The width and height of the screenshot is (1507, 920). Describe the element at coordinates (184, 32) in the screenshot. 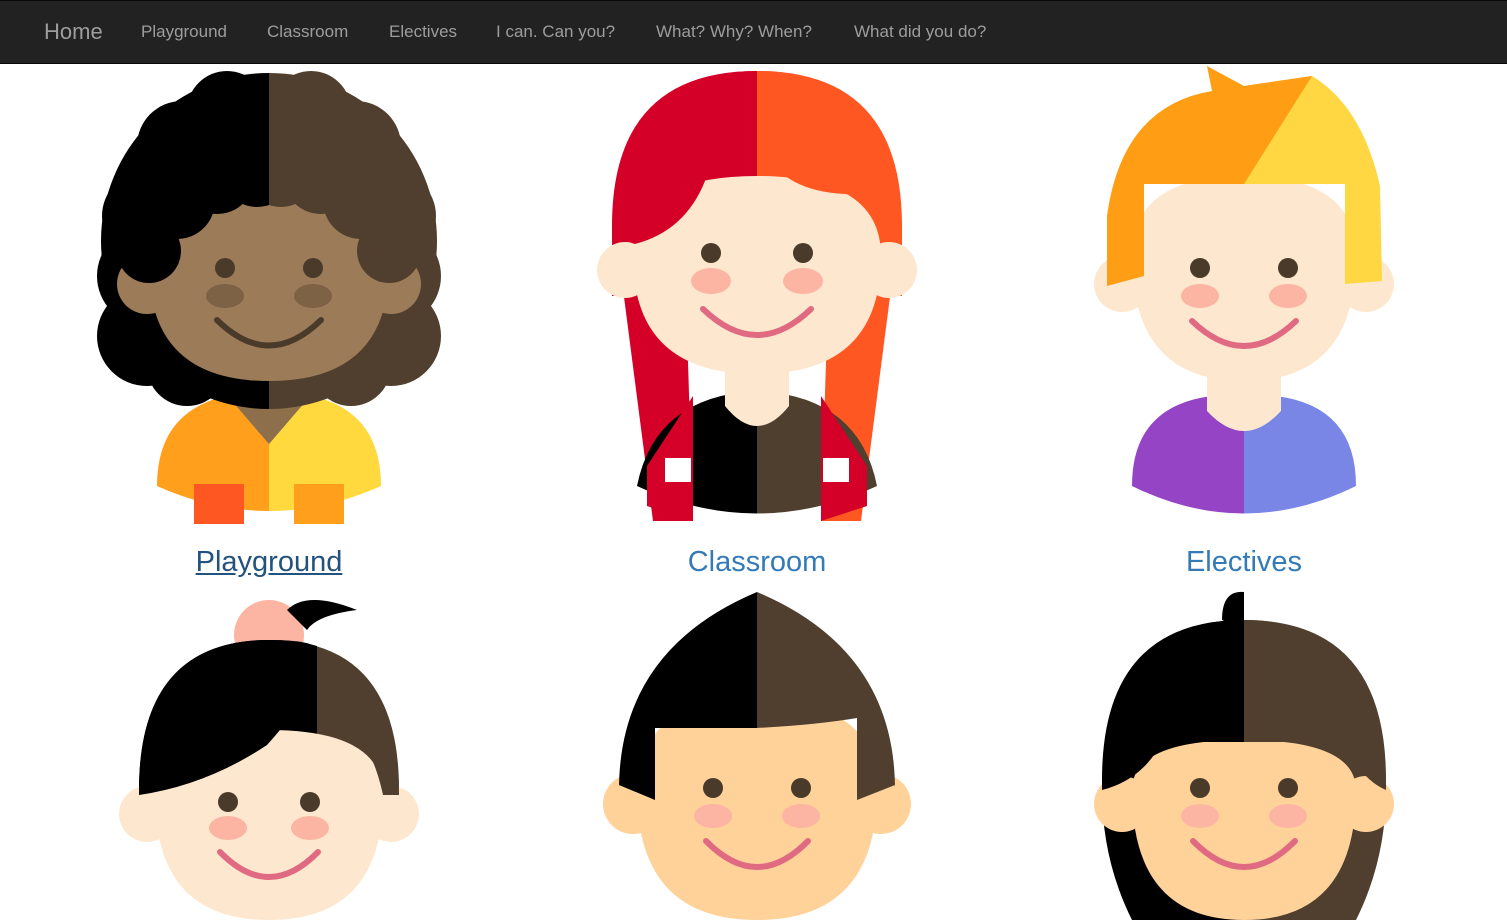

I see `nav-link-playground: Playground` at that location.